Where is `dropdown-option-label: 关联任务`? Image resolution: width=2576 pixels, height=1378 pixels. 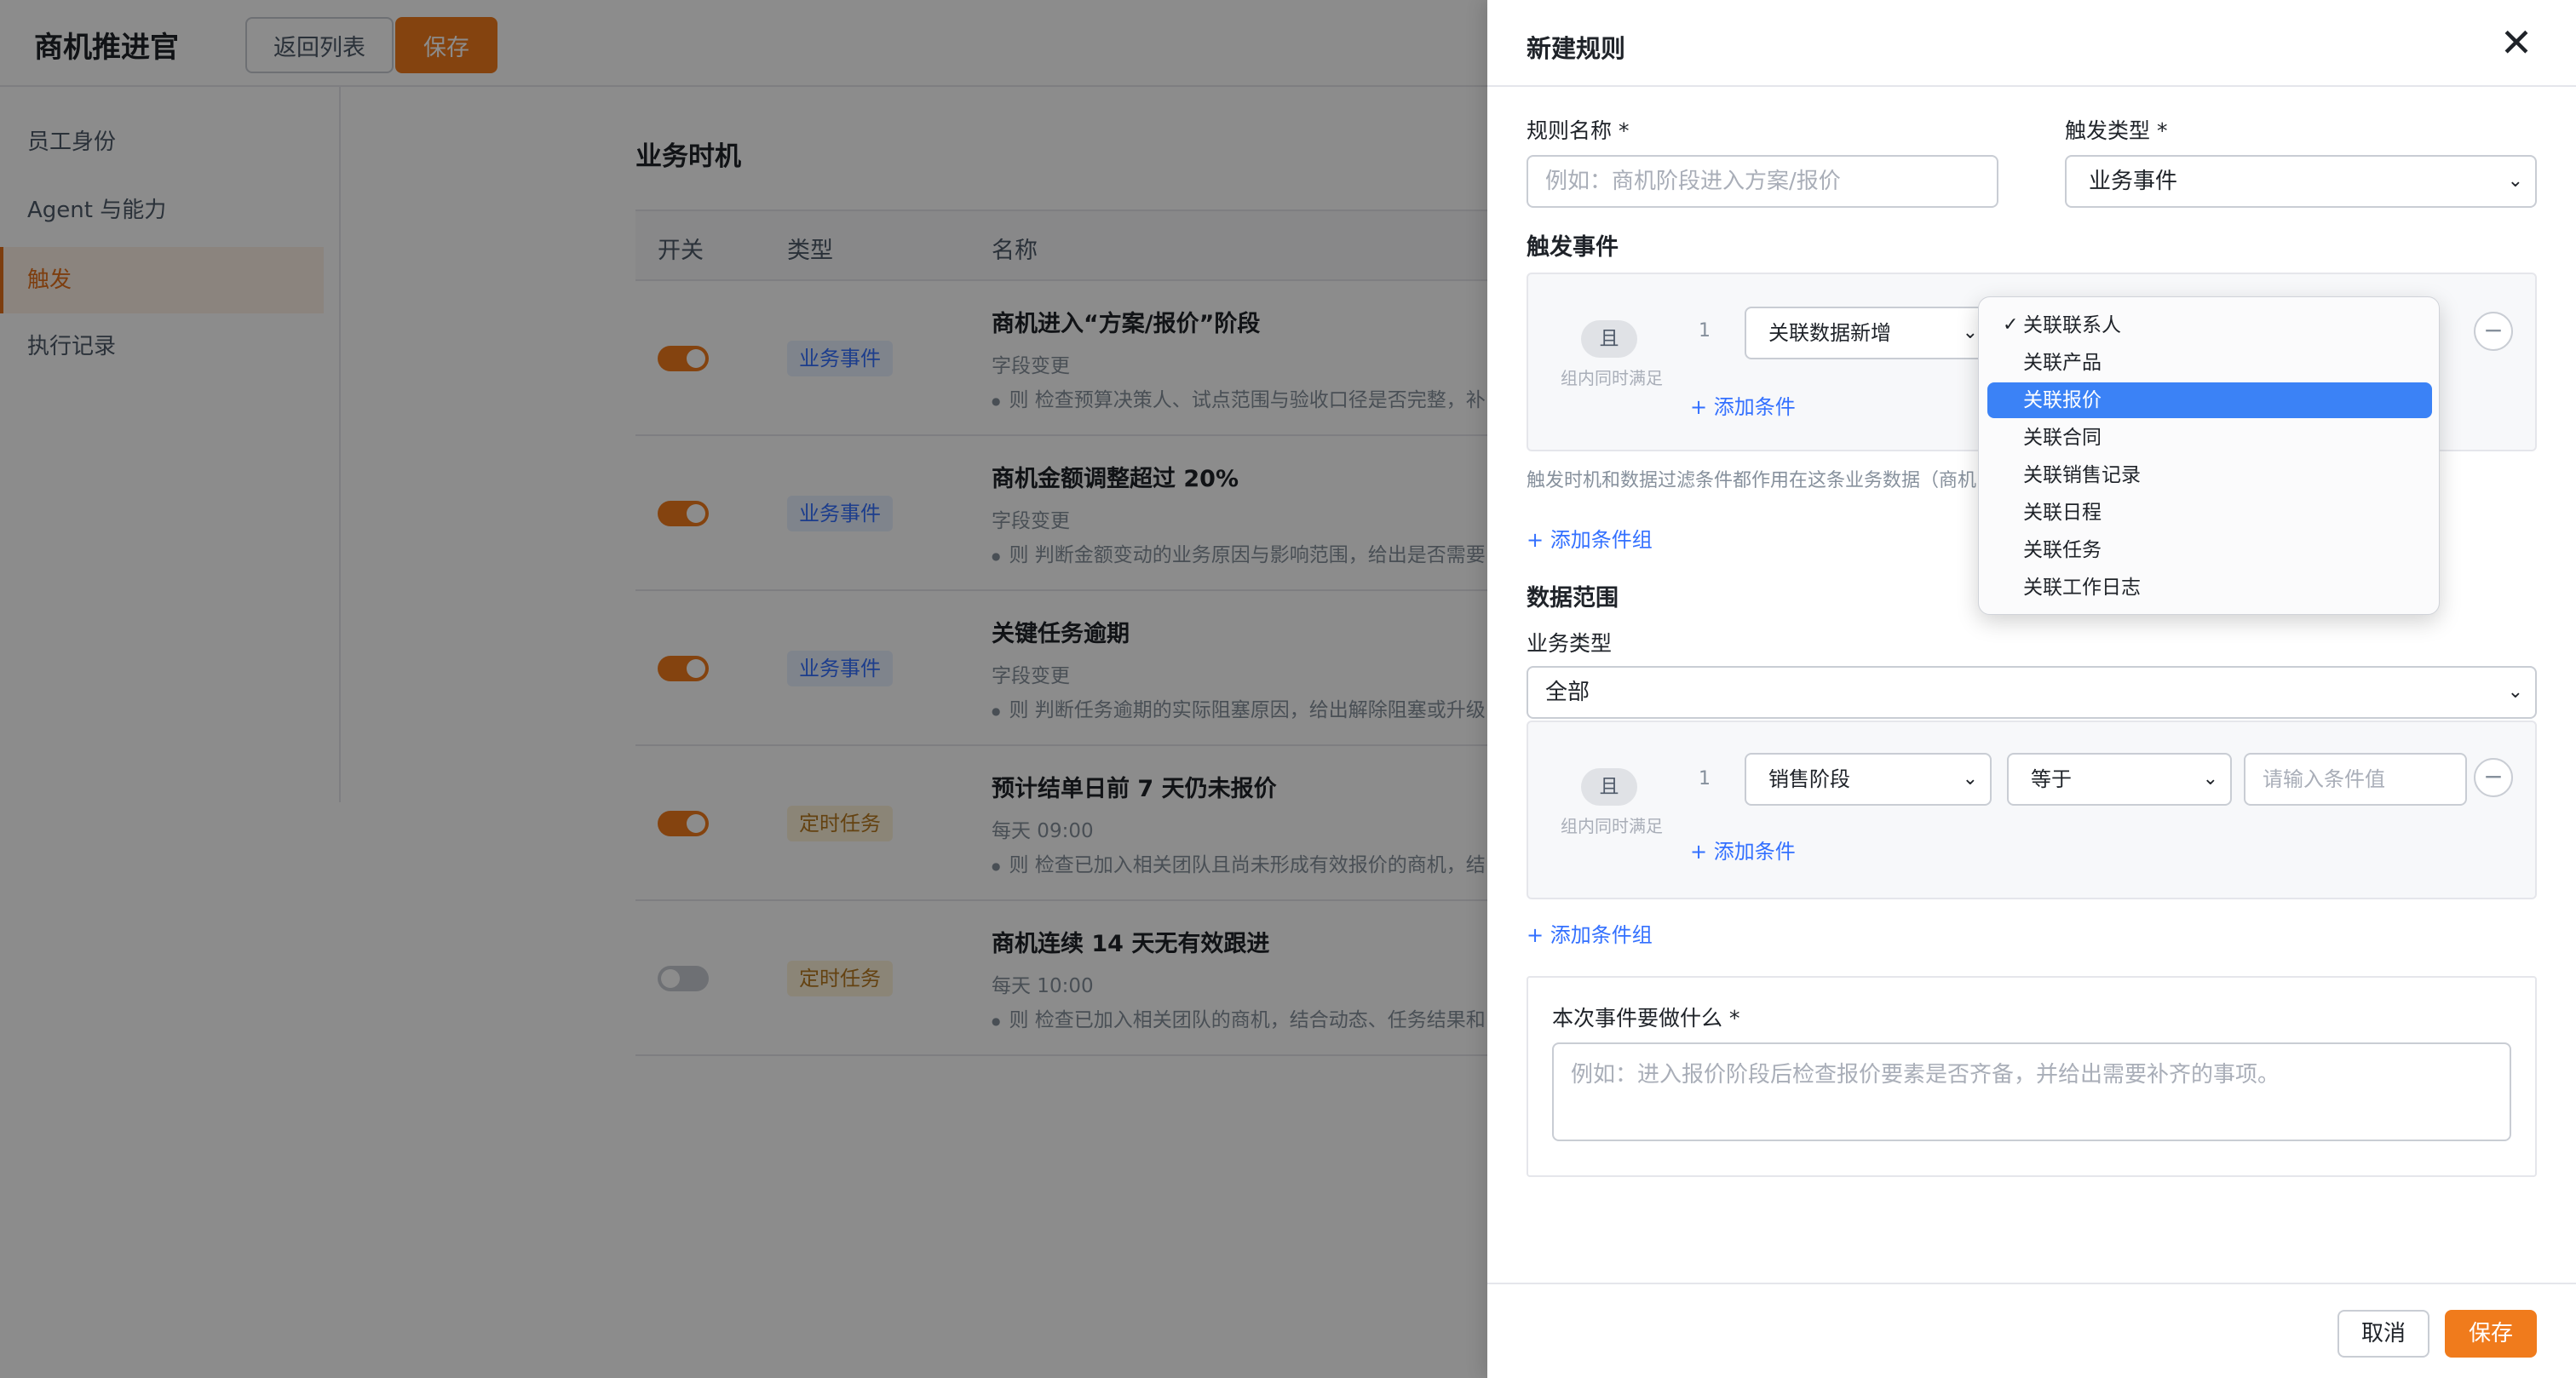 dropdown-option-label: 关联任务 is located at coordinates (2063, 550).